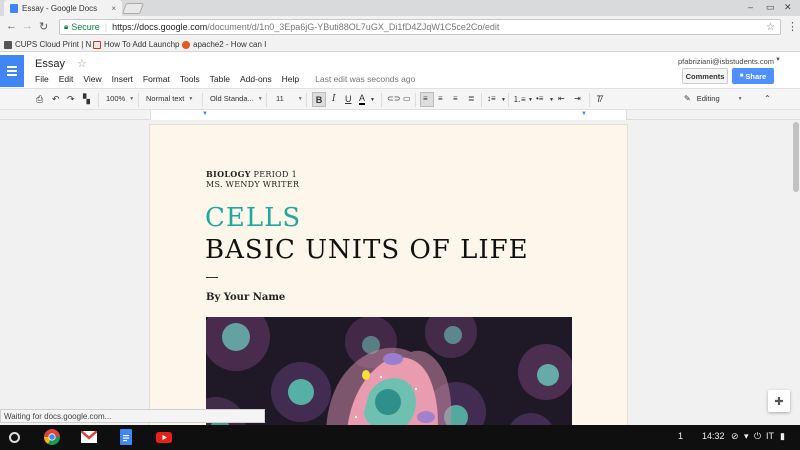 This screenshot has width=800, height=450. Describe the element at coordinates (407, 98) in the screenshot. I see `comment-icon: ▭` at that location.